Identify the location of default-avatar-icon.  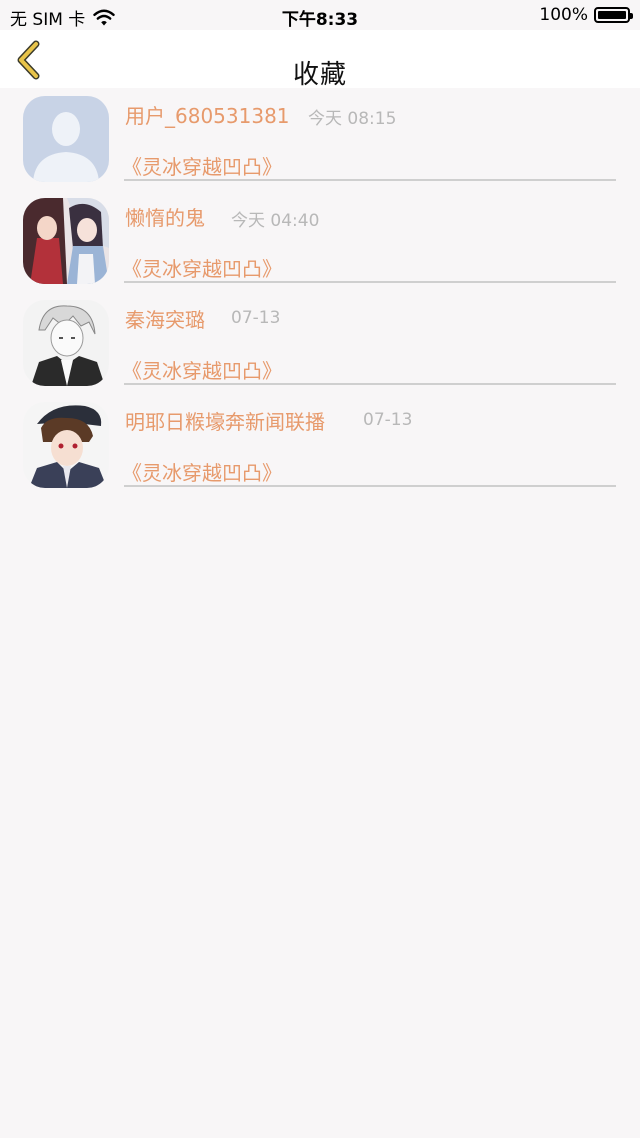
(66, 139).